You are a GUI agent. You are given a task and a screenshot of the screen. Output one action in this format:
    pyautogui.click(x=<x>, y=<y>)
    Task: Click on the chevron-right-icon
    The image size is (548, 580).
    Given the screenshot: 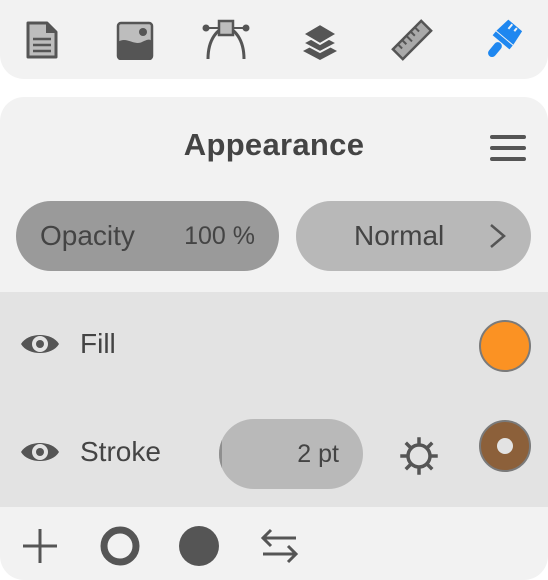 What is the action you would take?
    pyautogui.click(x=498, y=236)
    